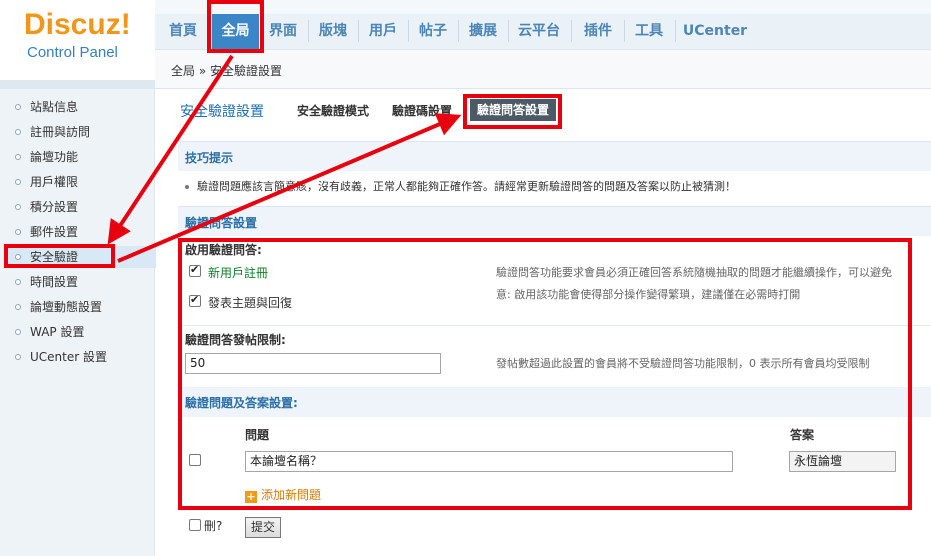  Describe the element at coordinates (77, 84) in the screenshot. I see `sidebar-top-strip` at that location.